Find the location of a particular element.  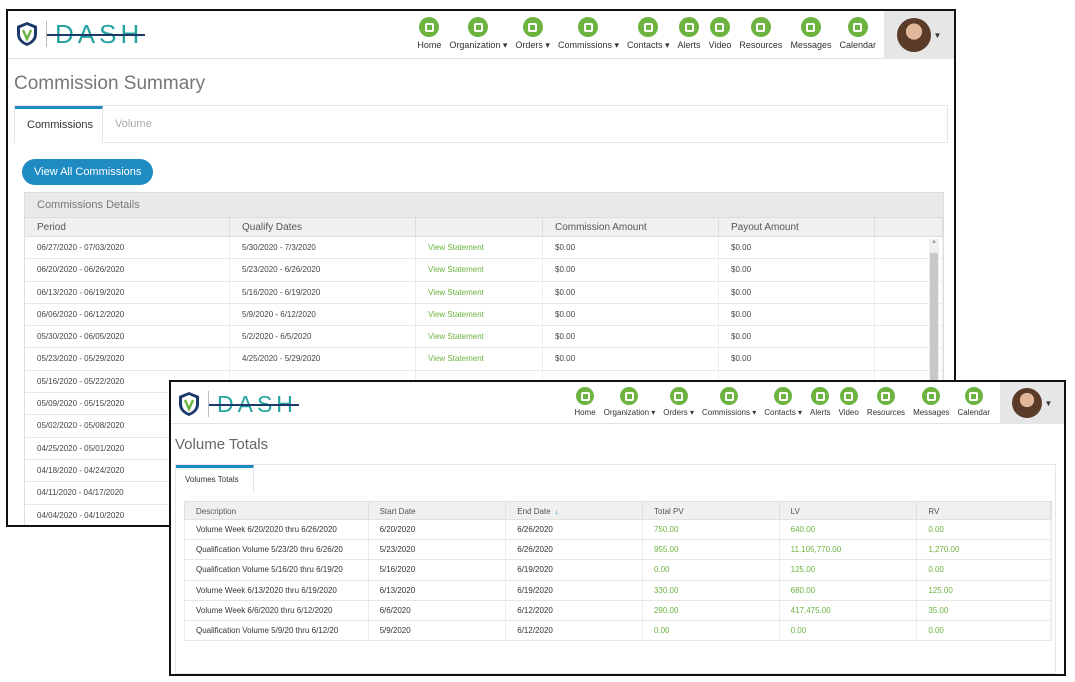

column-header-end-date: End Date ↓ is located at coordinates (574, 510).